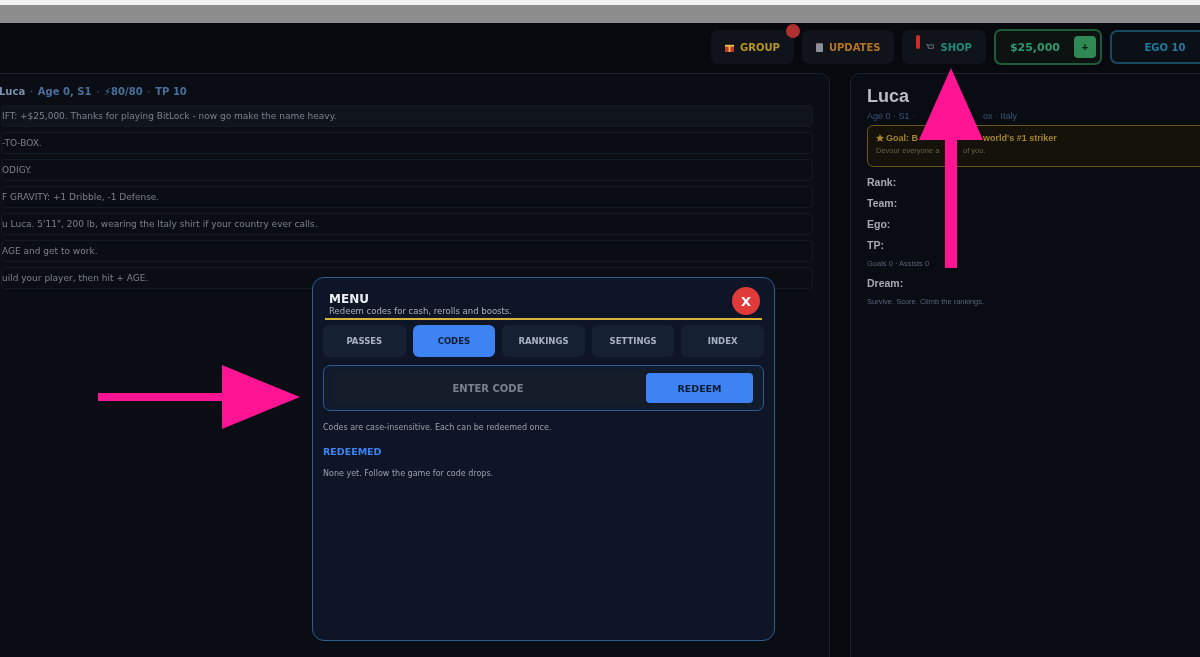  I want to click on code-input: ENTER CODE, so click(488, 388).